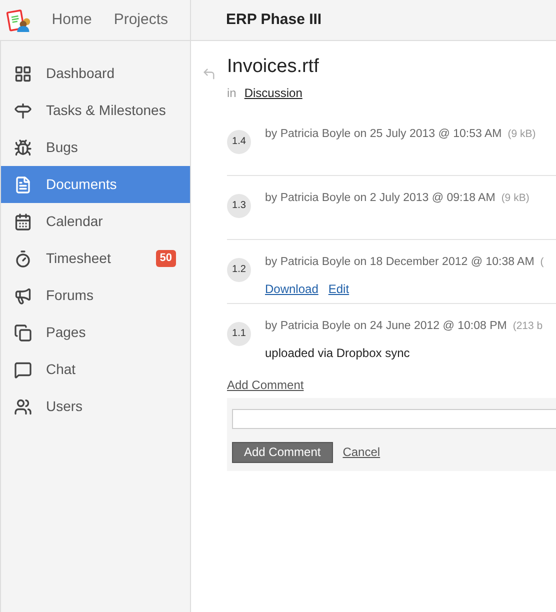  Describe the element at coordinates (361, 452) in the screenshot. I see `cancel-link: Cancel` at that location.